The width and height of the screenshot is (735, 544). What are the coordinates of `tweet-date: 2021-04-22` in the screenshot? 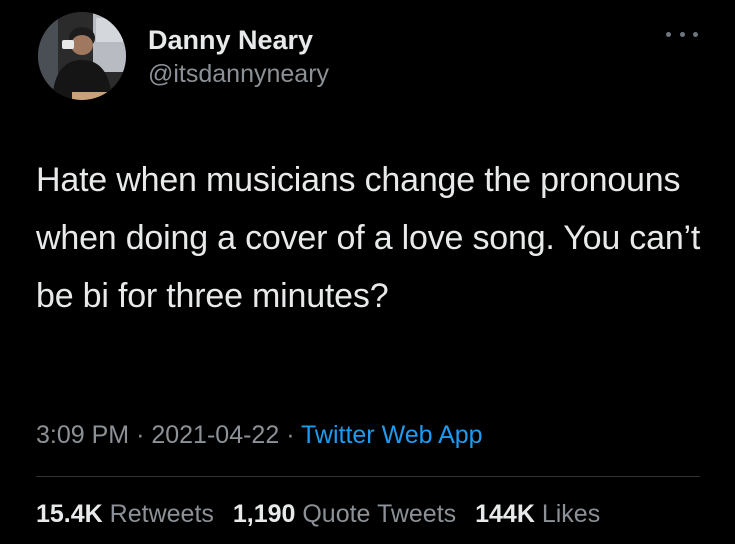 It's located at (215, 435).